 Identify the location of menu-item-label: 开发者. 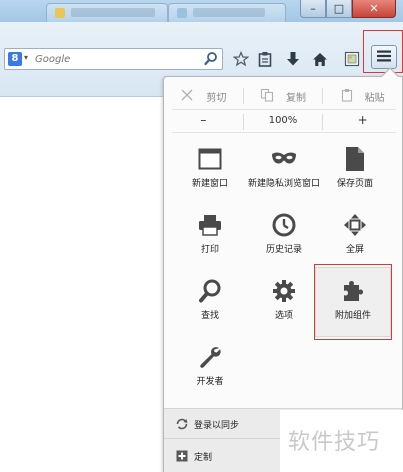
(210, 382).